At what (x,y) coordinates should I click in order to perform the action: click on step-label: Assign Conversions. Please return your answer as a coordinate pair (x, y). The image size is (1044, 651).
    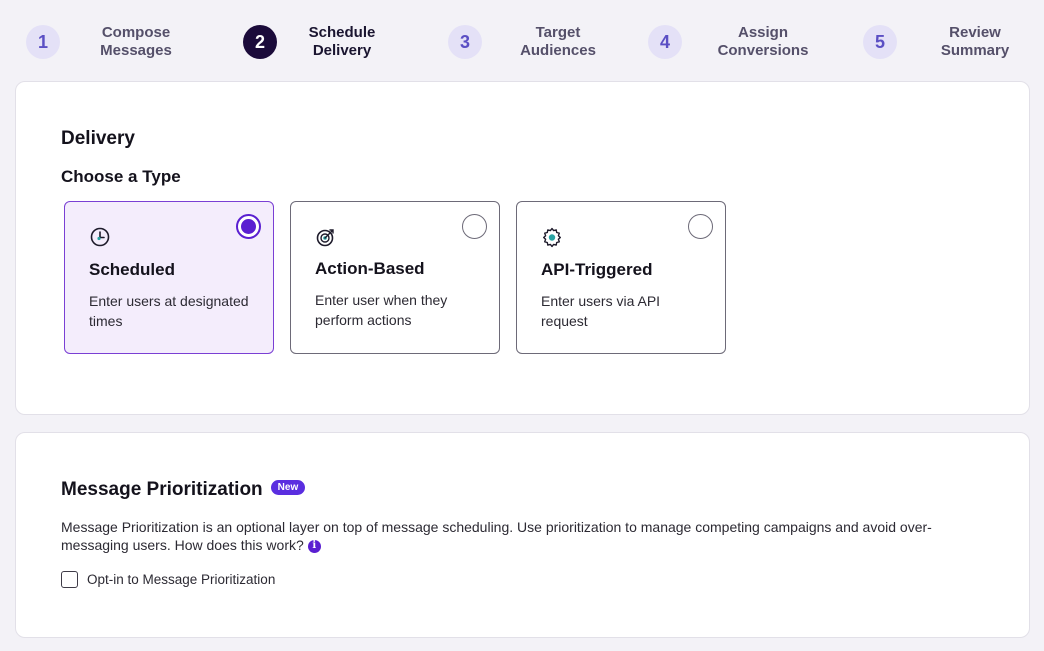
    Looking at the image, I should click on (763, 42).